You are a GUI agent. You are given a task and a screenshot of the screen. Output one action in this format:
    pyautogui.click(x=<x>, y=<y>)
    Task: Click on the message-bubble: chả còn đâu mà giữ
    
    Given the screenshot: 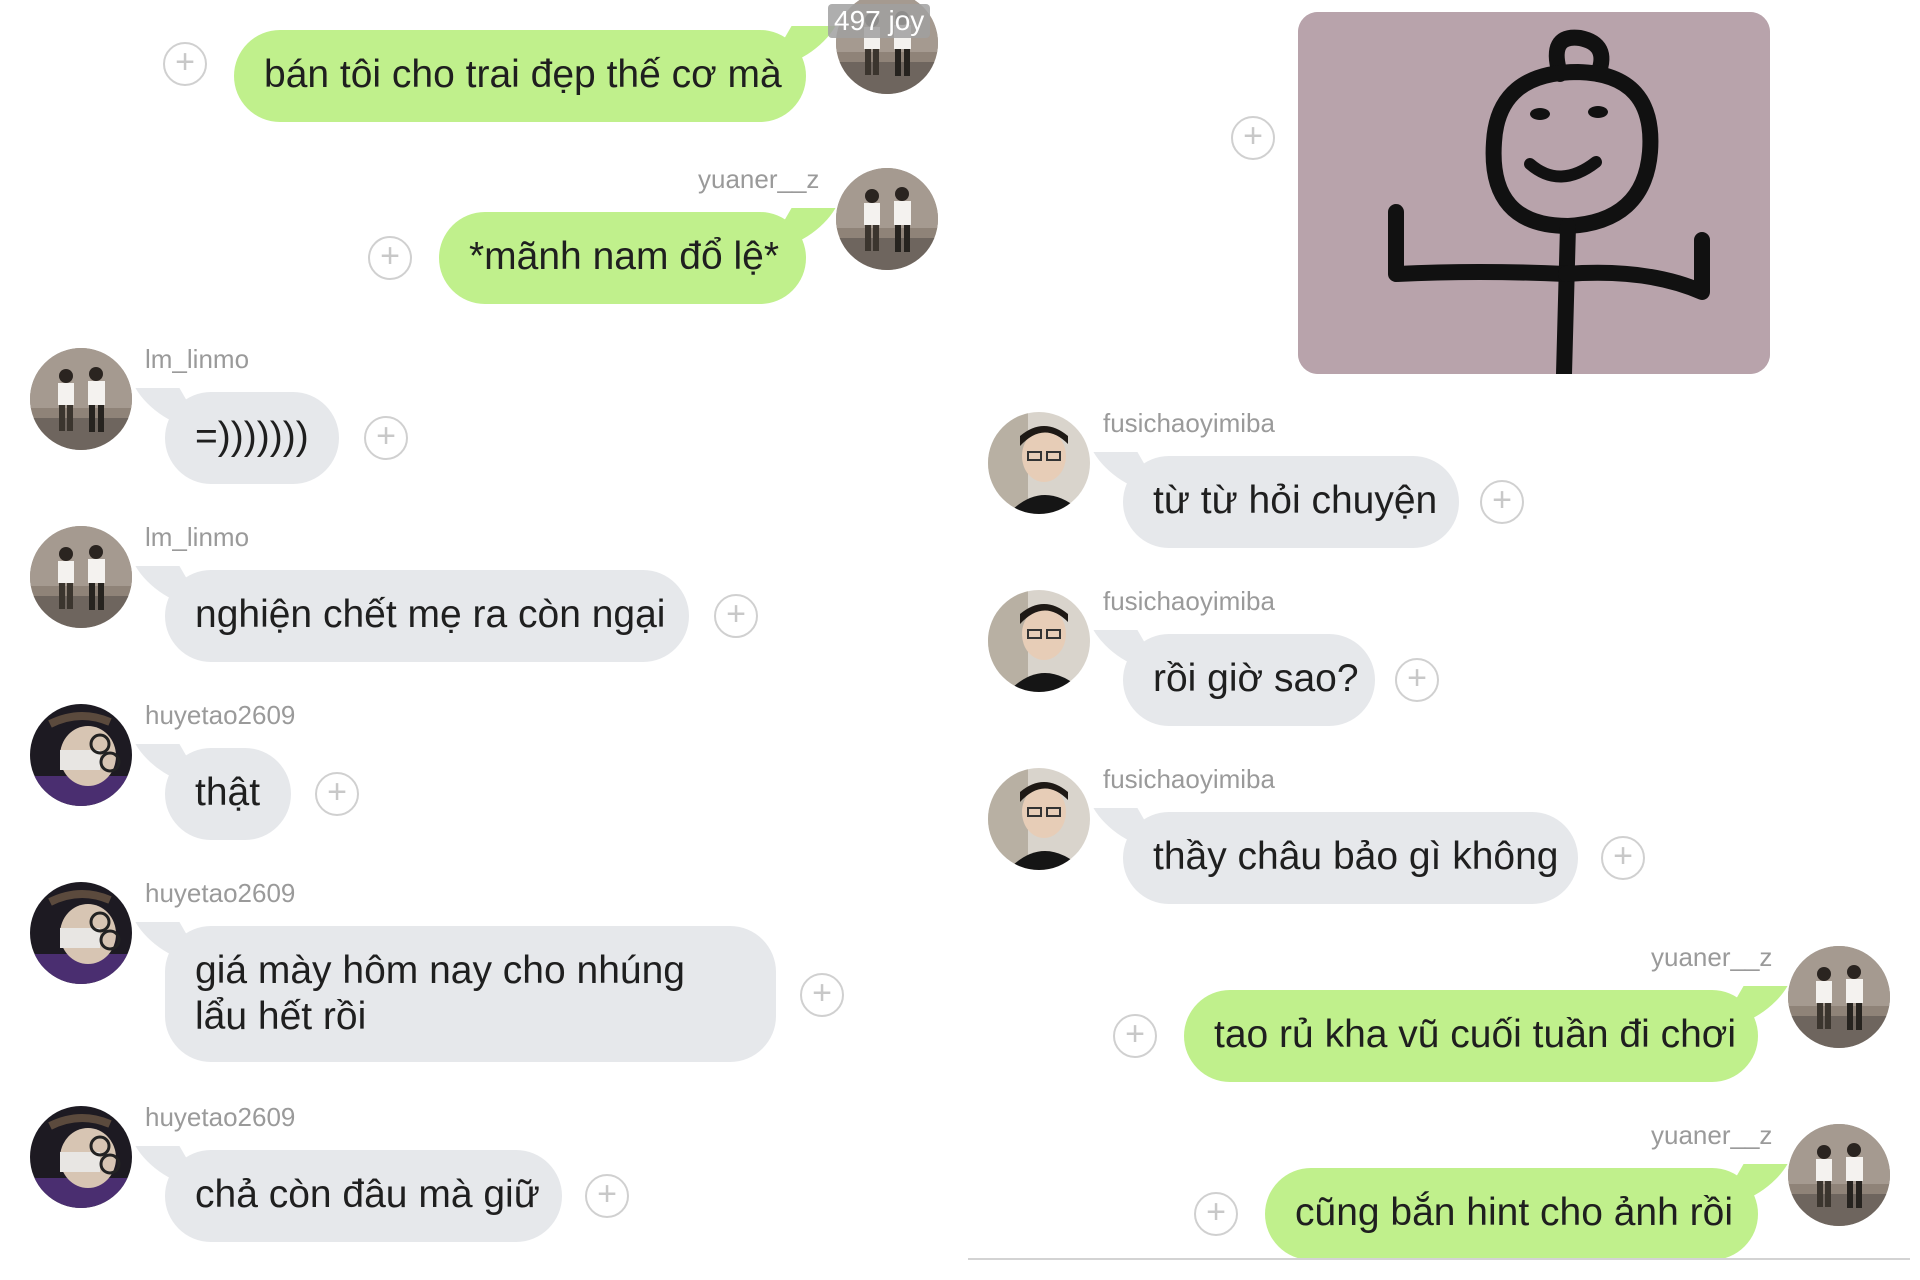 What is the action you would take?
    pyautogui.click(x=363, y=1196)
    